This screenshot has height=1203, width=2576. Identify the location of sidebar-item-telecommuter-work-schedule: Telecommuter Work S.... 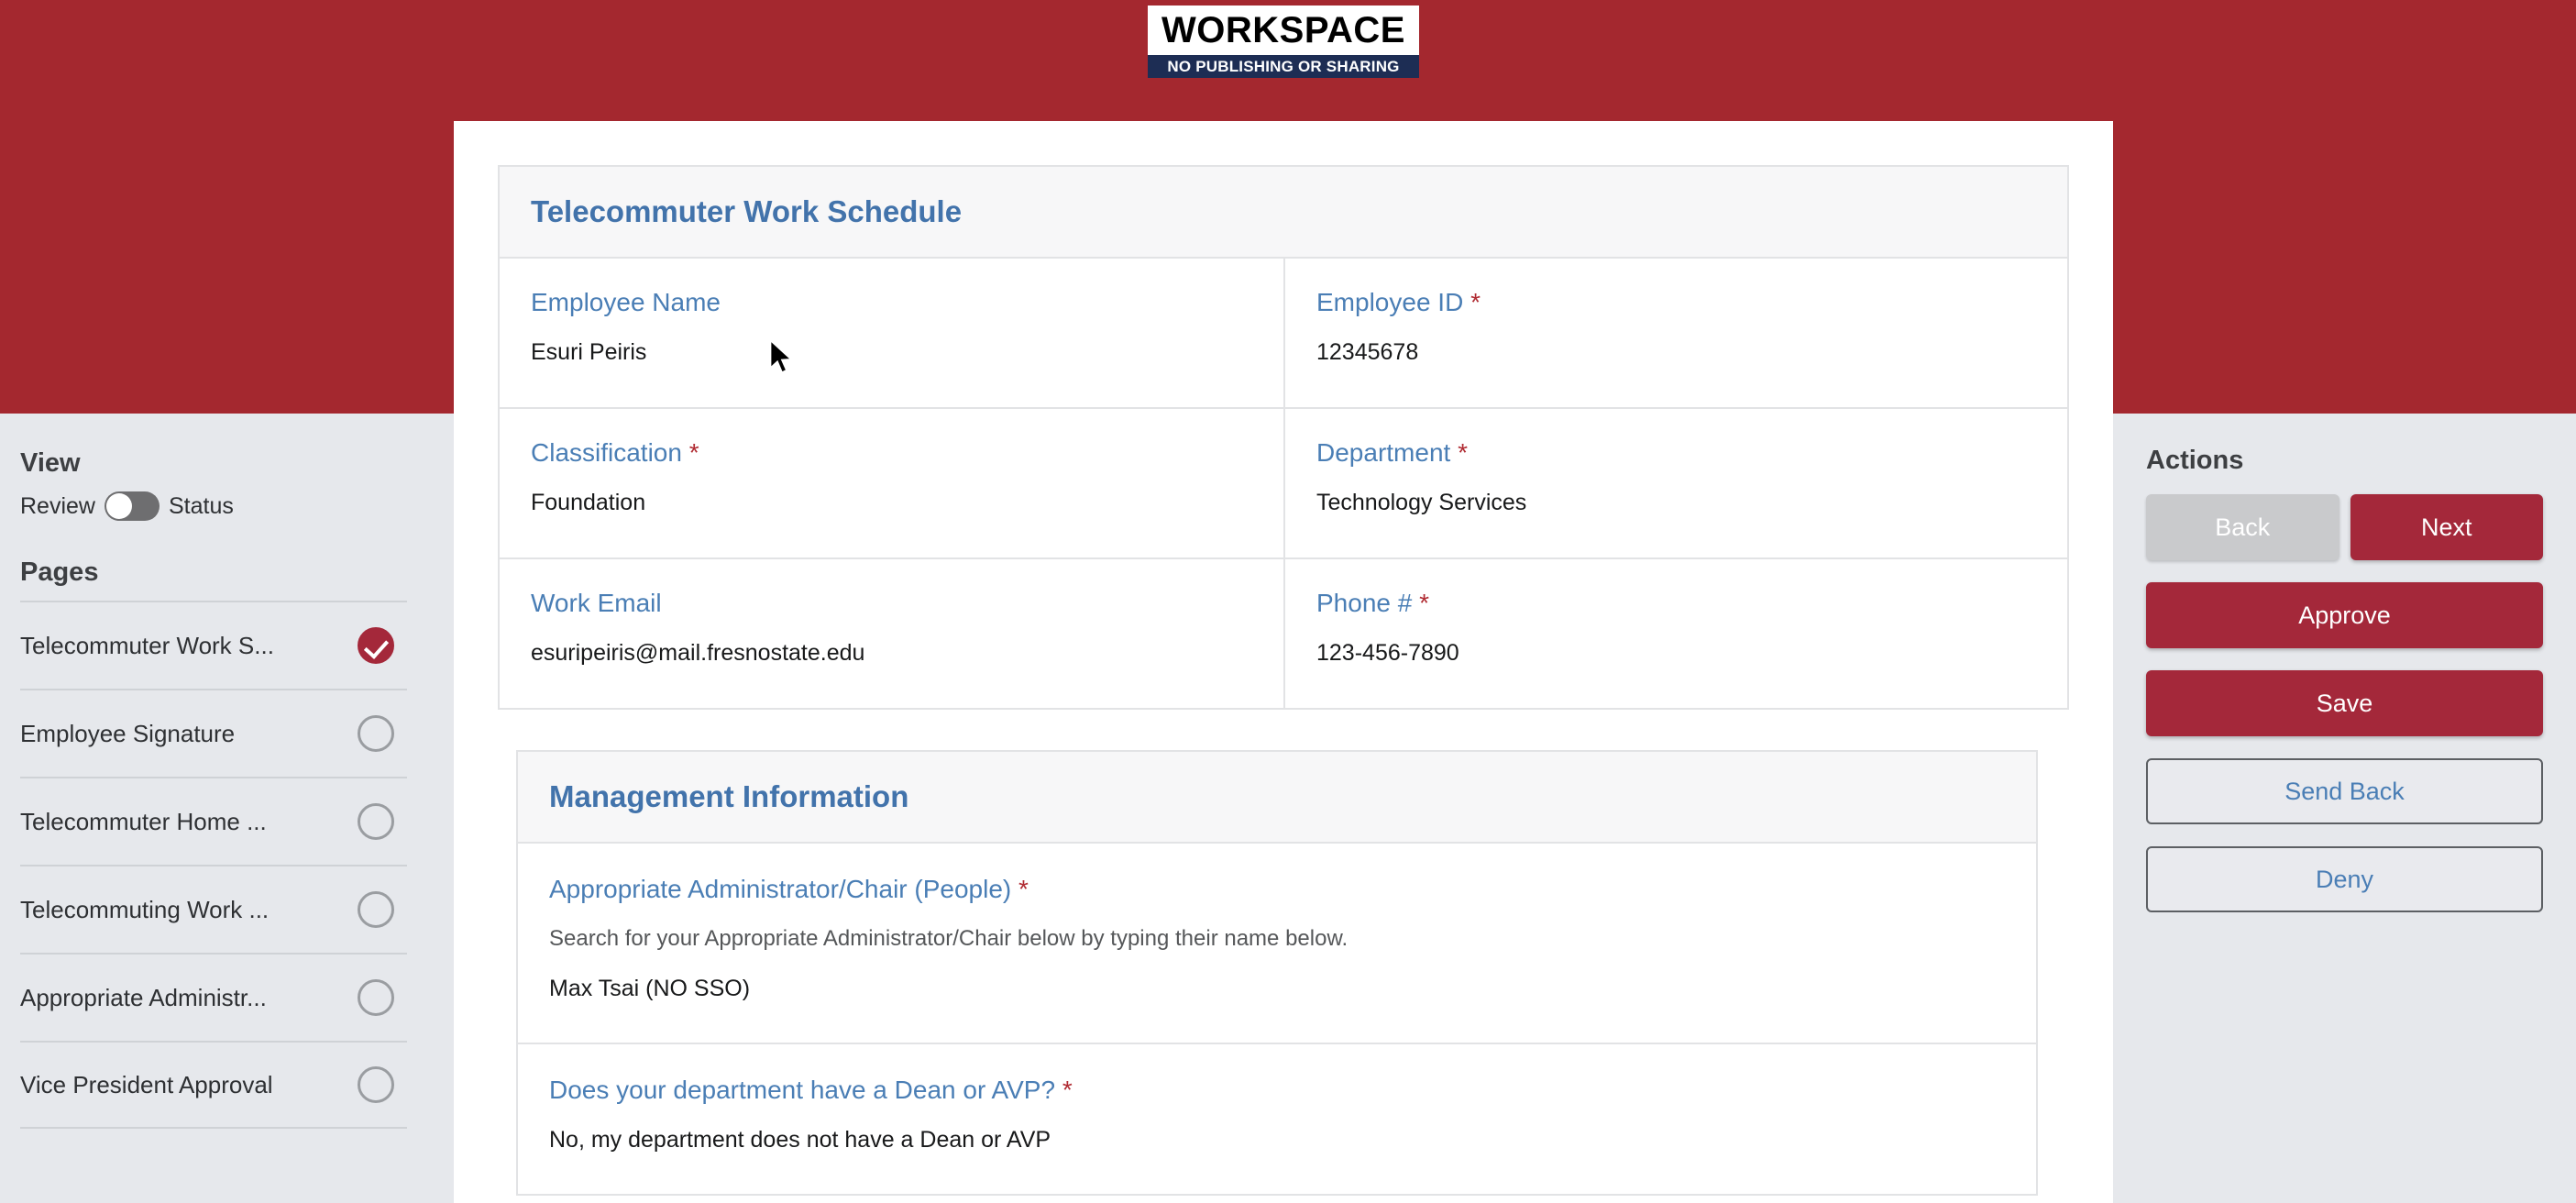
(214, 645).